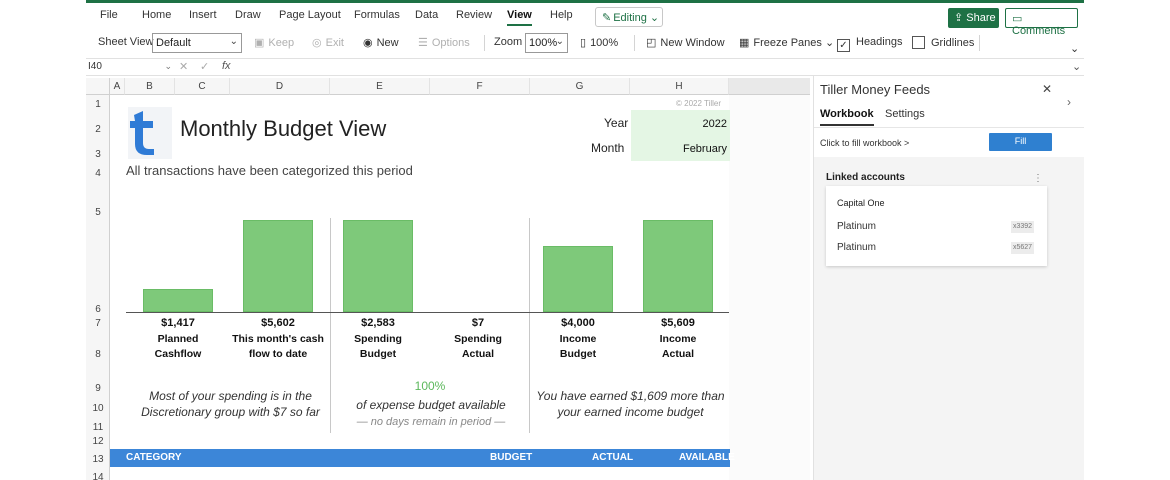 The height and width of the screenshot is (480, 1170). I want to click on days-remaining-text: — no days remain in period —, so click(431, 422).